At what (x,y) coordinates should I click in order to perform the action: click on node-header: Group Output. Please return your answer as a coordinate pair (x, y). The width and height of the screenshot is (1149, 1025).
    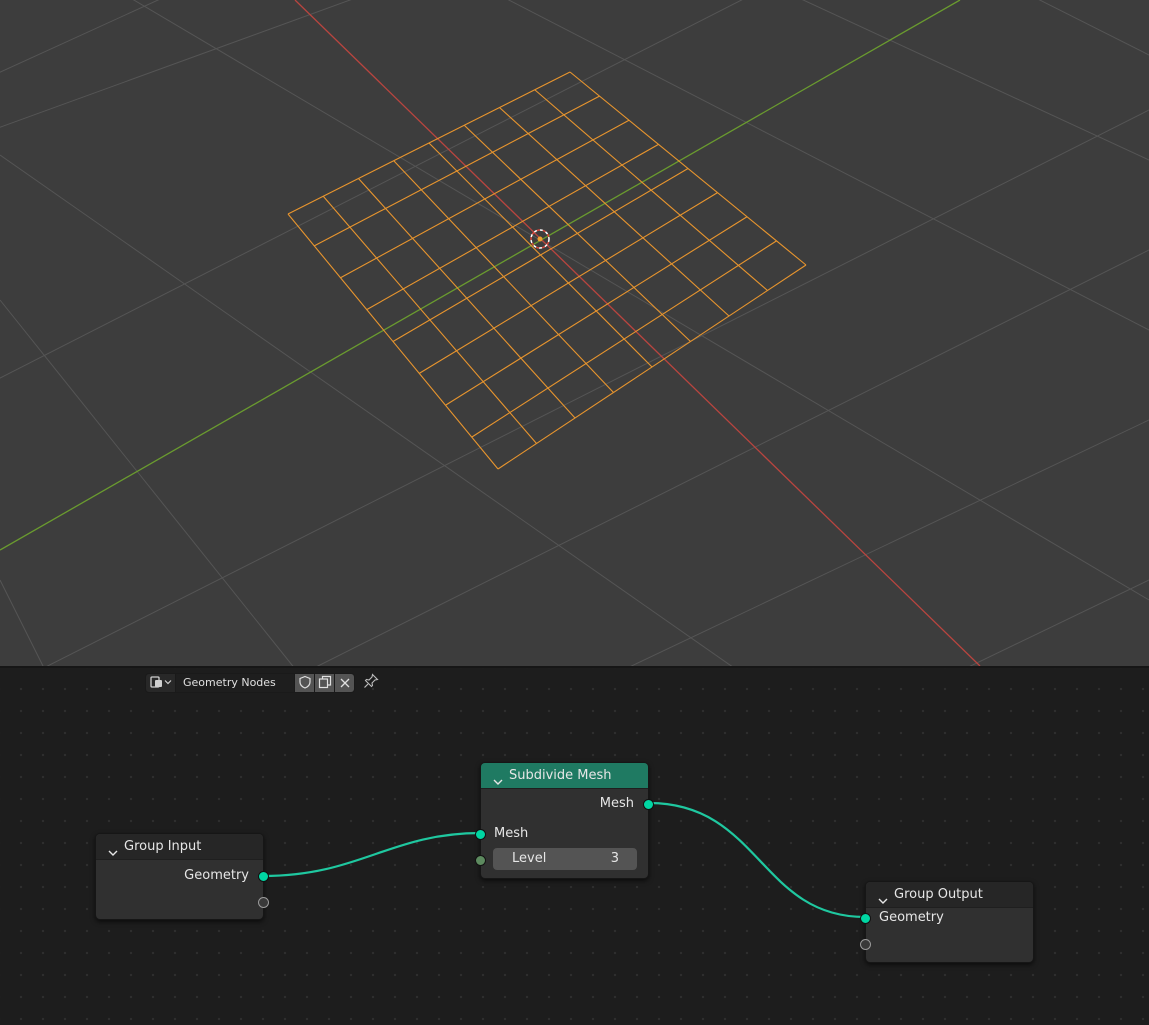
    Looking at the image, I should click on (949, 895).